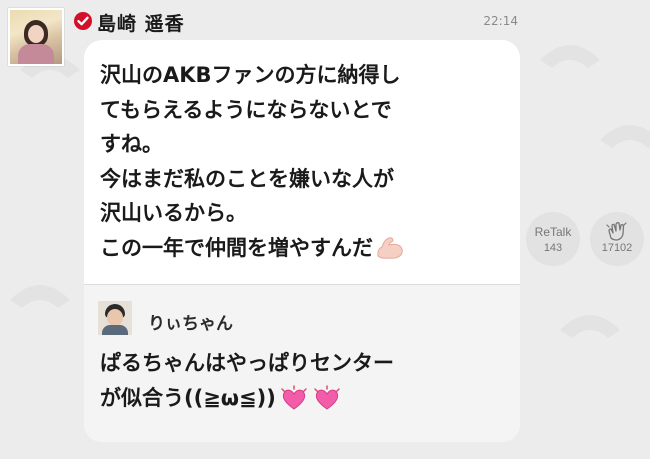 The width and height of the screenshot is (650, 459). Describe the element at coordinates (36, 37) in the screenshot. I see `sender-avatar` at that location.